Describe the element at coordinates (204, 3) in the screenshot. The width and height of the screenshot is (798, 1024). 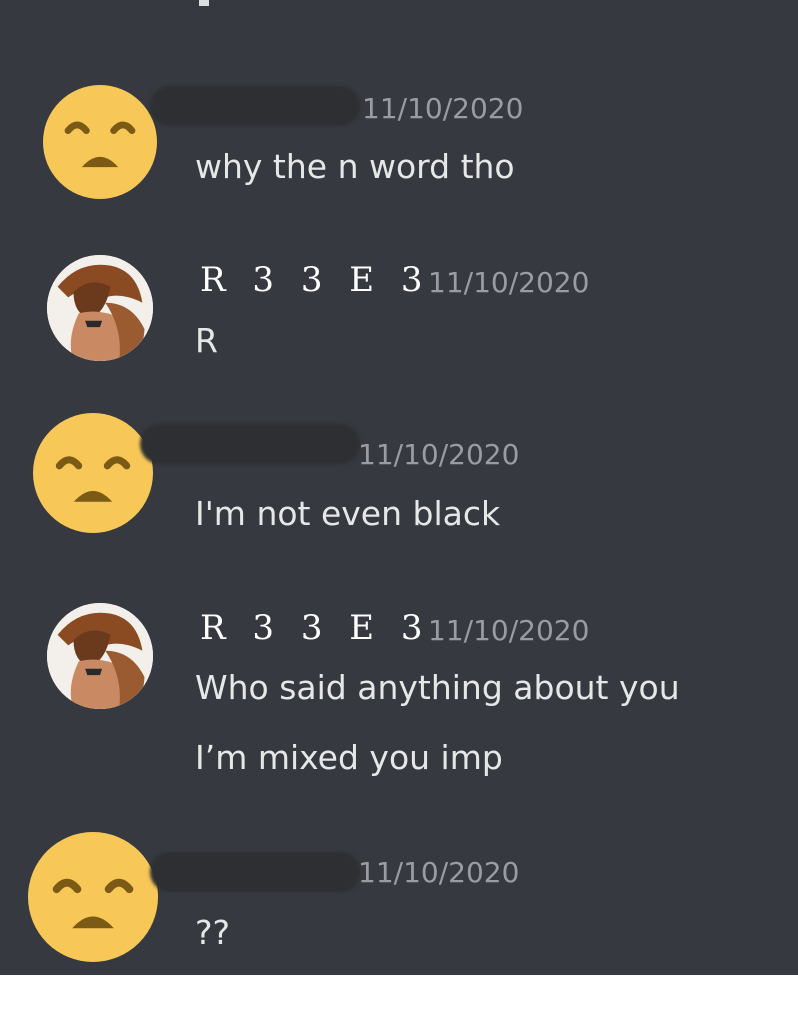
I see `cropped-text-fragment` at that location.